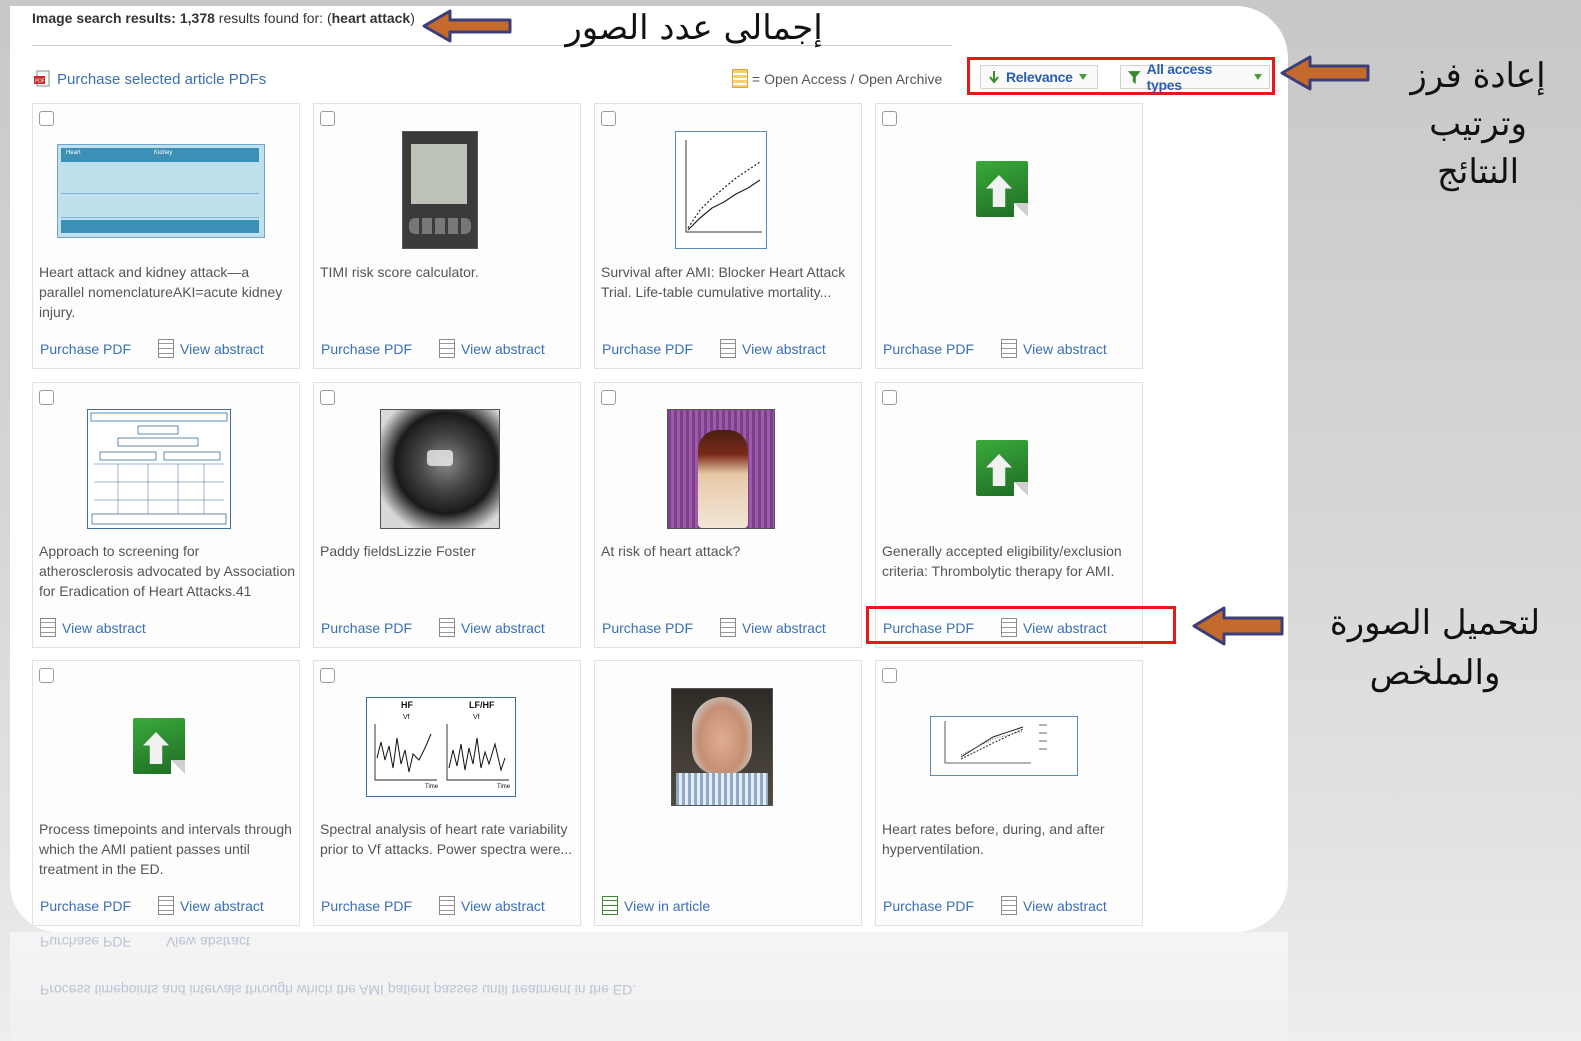 This screenshot has width=1581, height=1041. What do you see at coordinates (440, 226) in the screenshot?
I see `device-buttons` at bounding box center [440, 226].